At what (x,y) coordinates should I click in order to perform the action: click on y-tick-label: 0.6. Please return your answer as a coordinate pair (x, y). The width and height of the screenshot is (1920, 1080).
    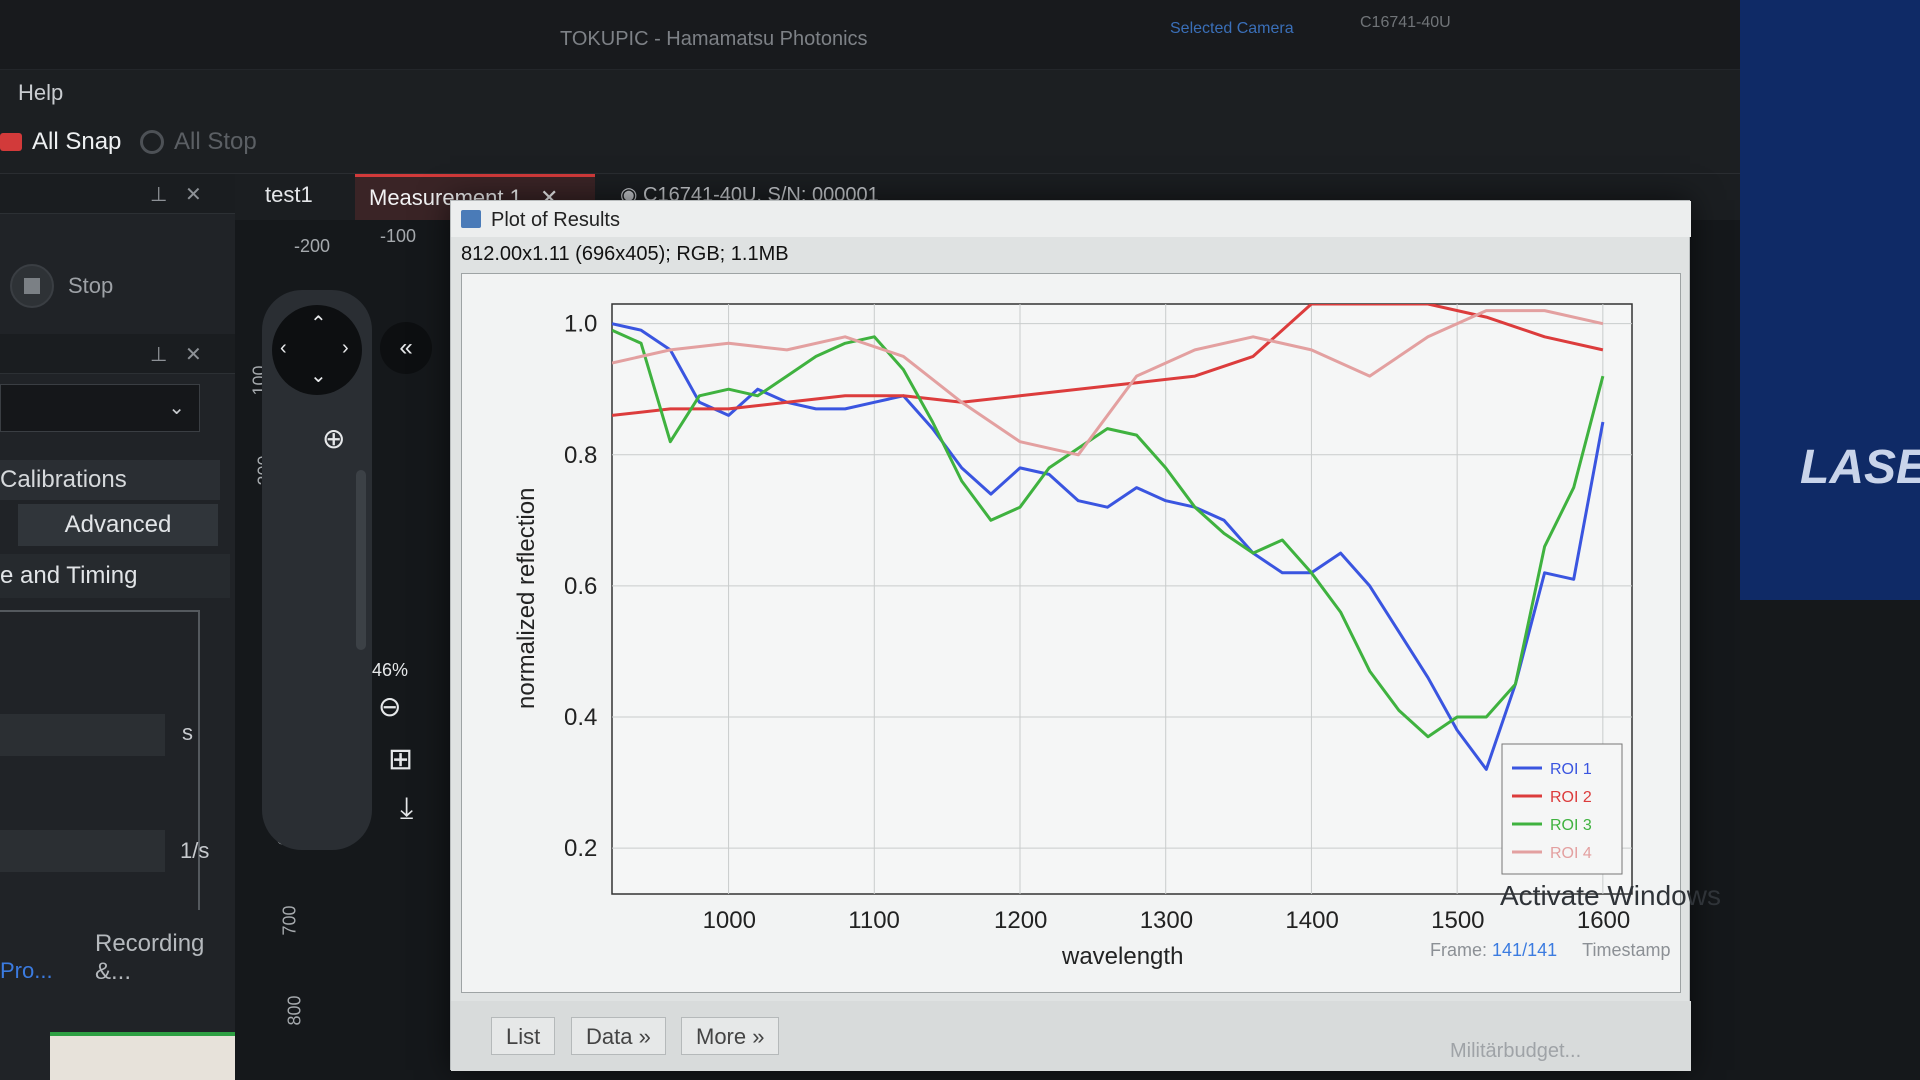
    Looking at the image, I should click on (580, 586).